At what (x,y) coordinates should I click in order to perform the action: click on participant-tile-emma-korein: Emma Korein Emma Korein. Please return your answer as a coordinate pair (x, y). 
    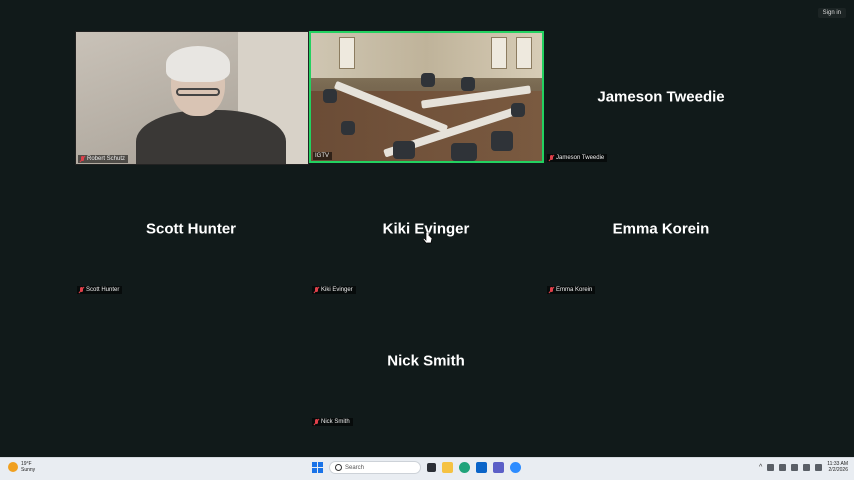
    Looking at the image, I should click on (661, 229).